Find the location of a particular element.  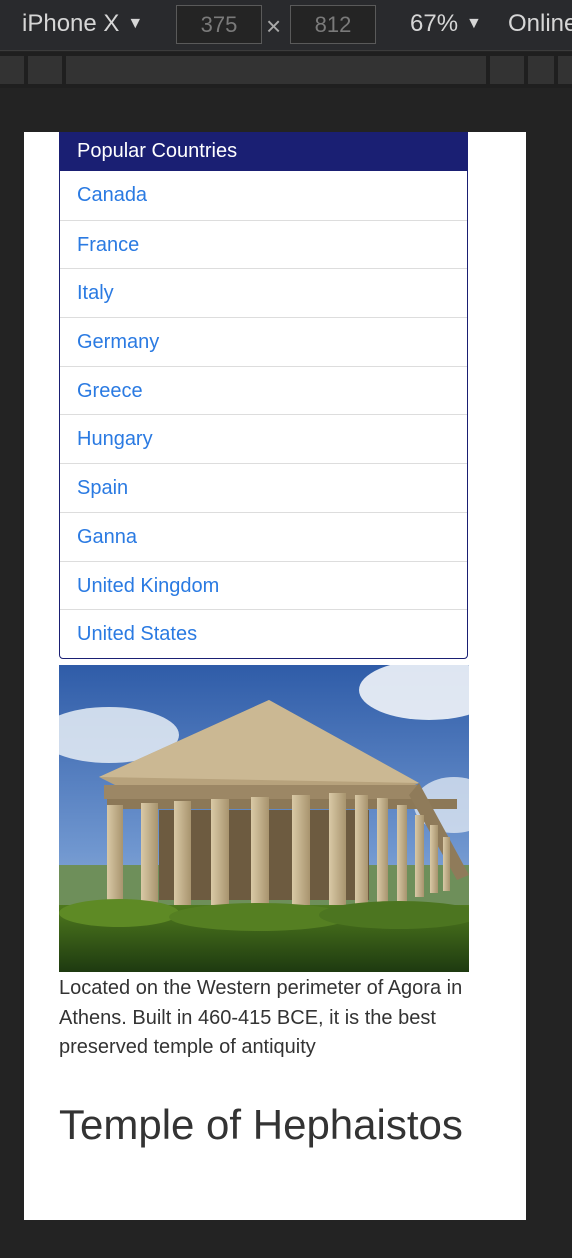

device-name: iPhone X is located at coordinates (71, 23).